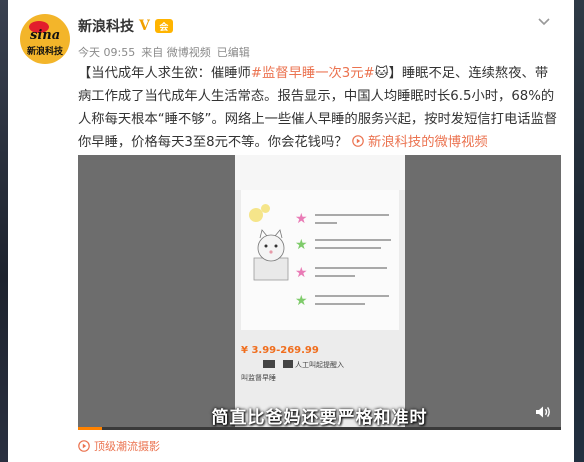 This screenshot has width=584, height=462. I want to click on chevron-down-icon, so click(544, 22).